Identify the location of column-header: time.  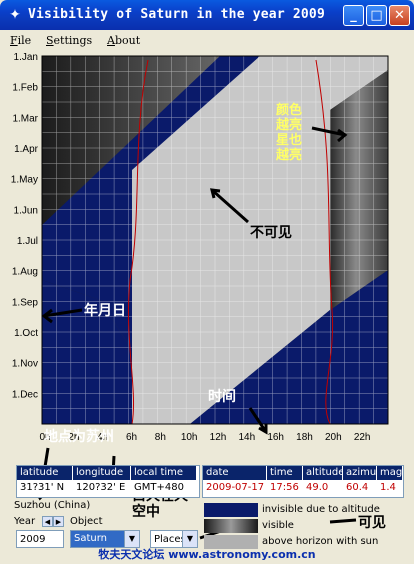
(285, 473).